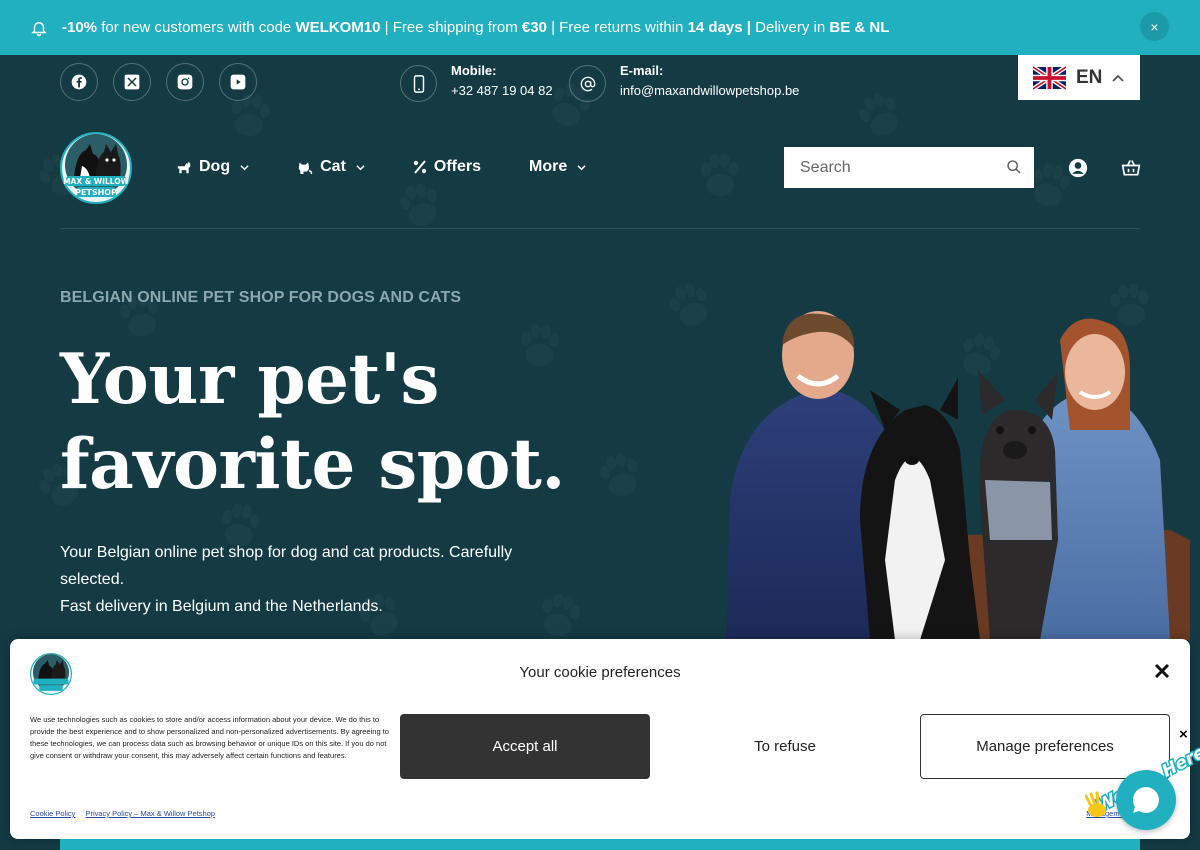 This screenshot has width=1200, height=850. I want to click on cookie-accept-all-button: Accept all, so click(525, 746).